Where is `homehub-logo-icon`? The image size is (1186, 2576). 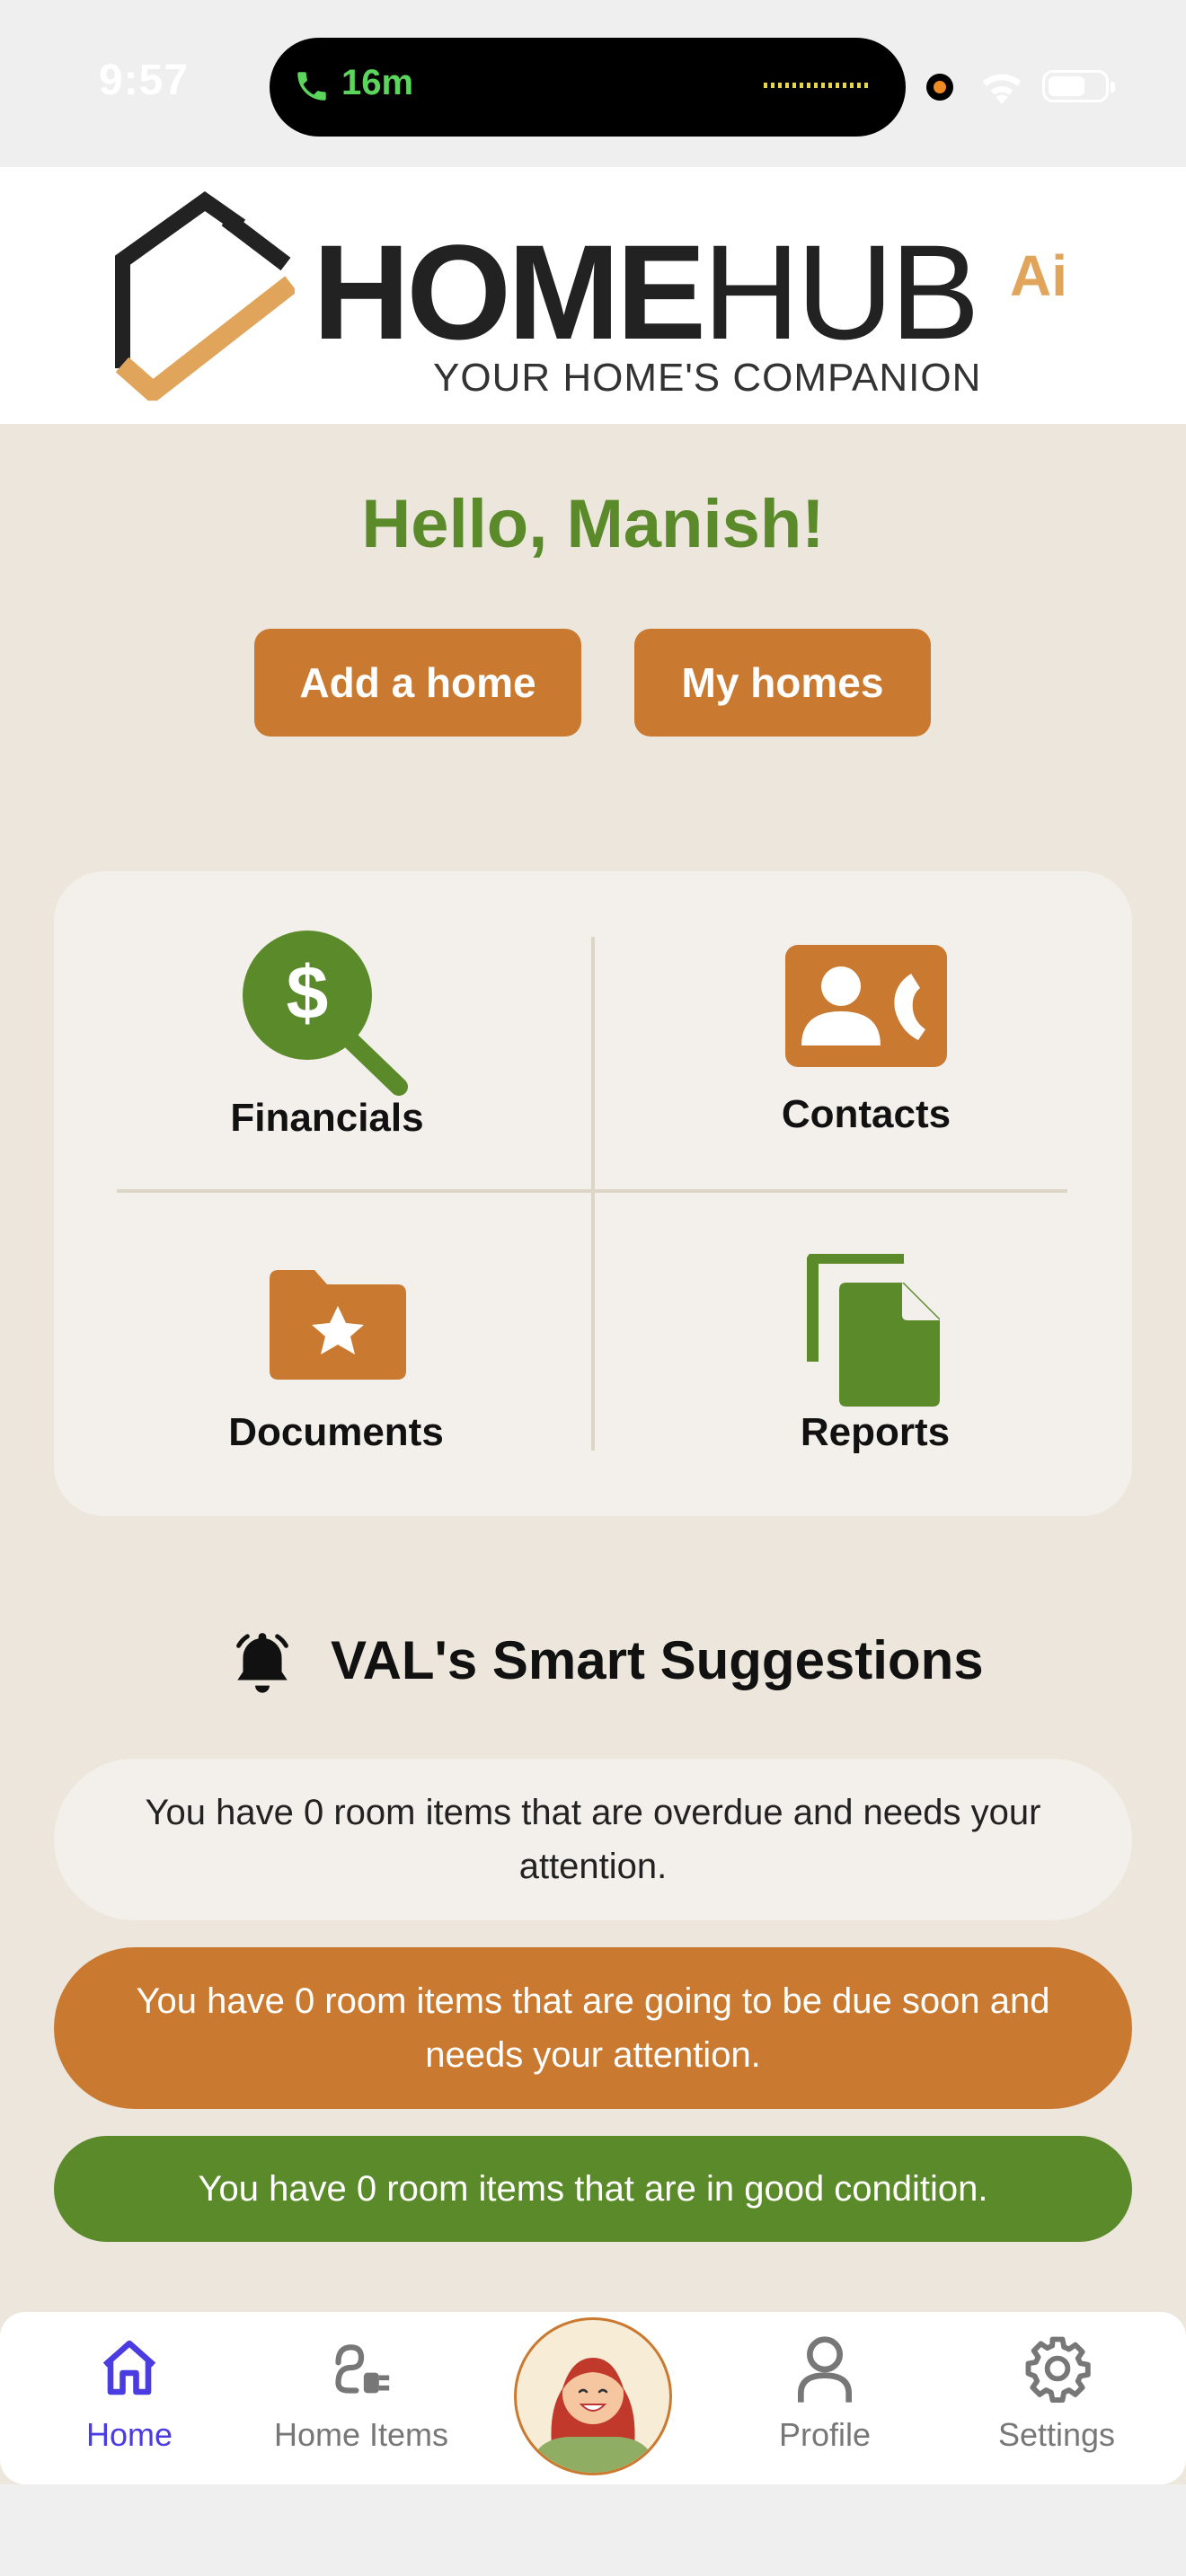
homehub-logo-icon is located at coordinates (205, 295).